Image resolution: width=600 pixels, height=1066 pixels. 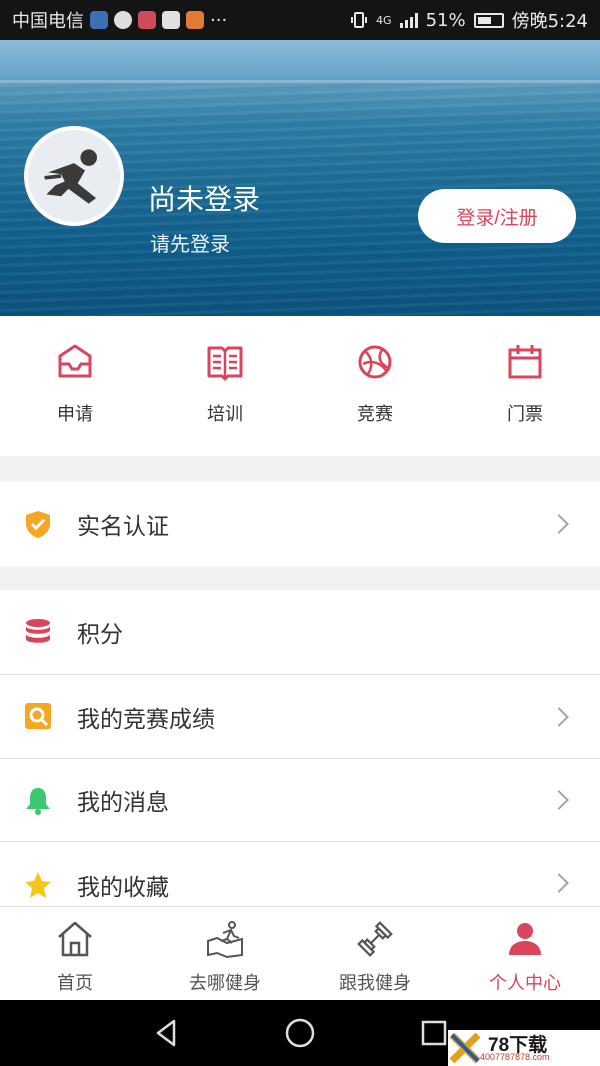 What do you see at coordinates (434, 1033) in the screenshot?
I see `recents-icon` at bounding box center [434, 1033].